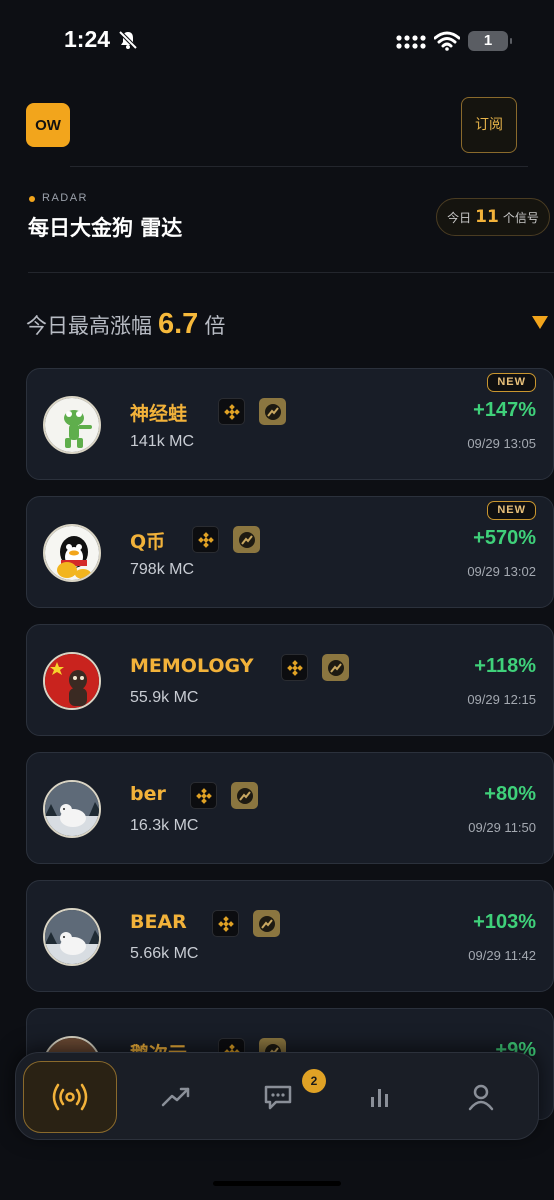 The height and width of the screenshot is (1200, 554). Describe the element at coordinates (32, 199) in the screenshot. I see `radar-dot-icon` at that location.